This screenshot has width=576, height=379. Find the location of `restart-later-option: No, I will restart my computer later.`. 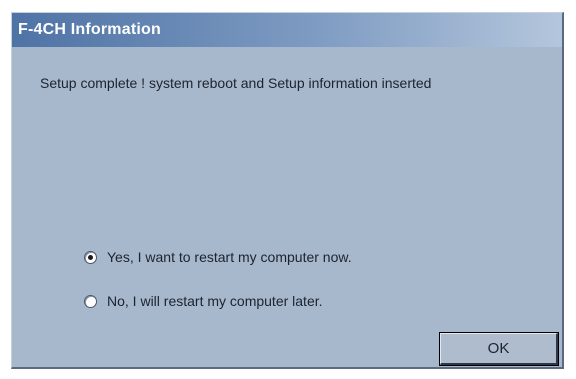

restart-later-option: No, I will restart my computer later. is located at coordinates (203, 301).